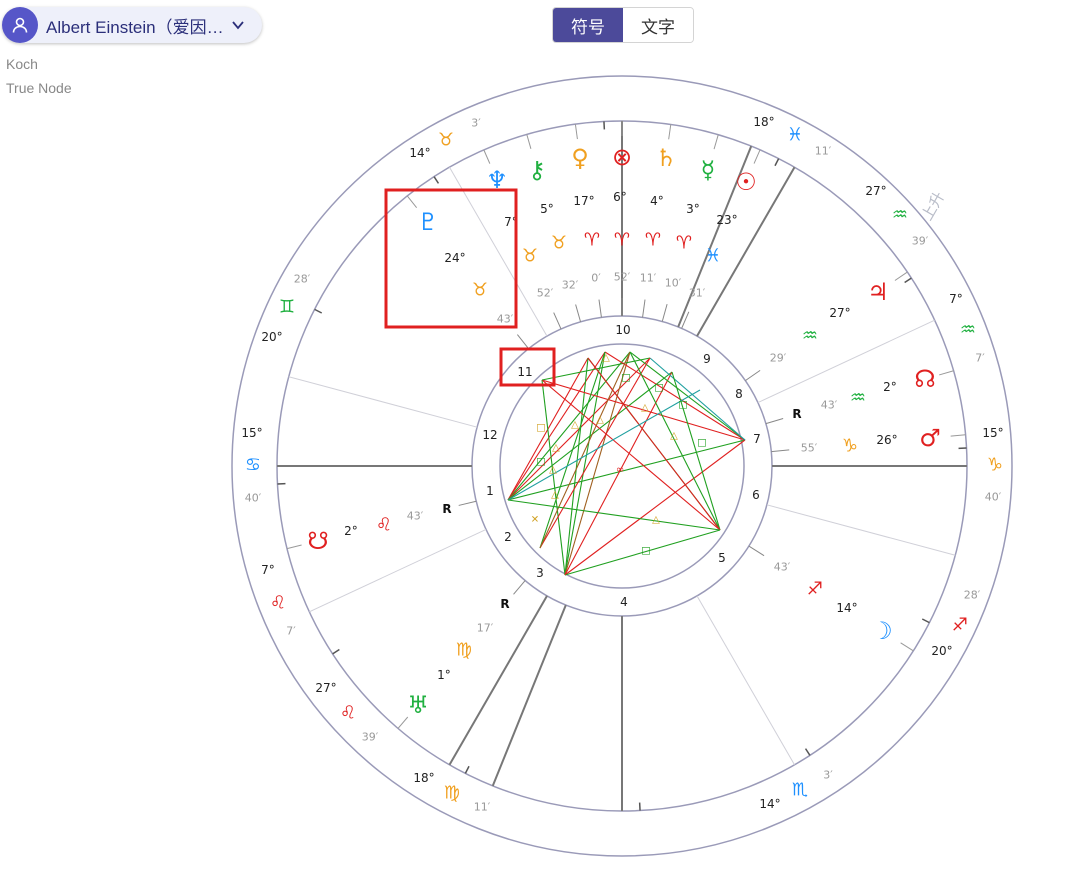 This screenshot has width=1080, height=874. What do you see at coordinates (504, 604) in the screenshot?
I see `uranus-retrograde-marker: R` at bounding box center [504, 604].